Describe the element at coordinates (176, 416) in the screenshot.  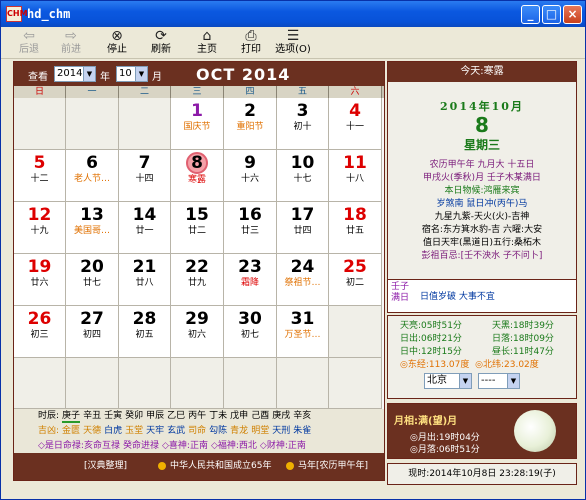
I see `hour-item: 乙巳` at that location.